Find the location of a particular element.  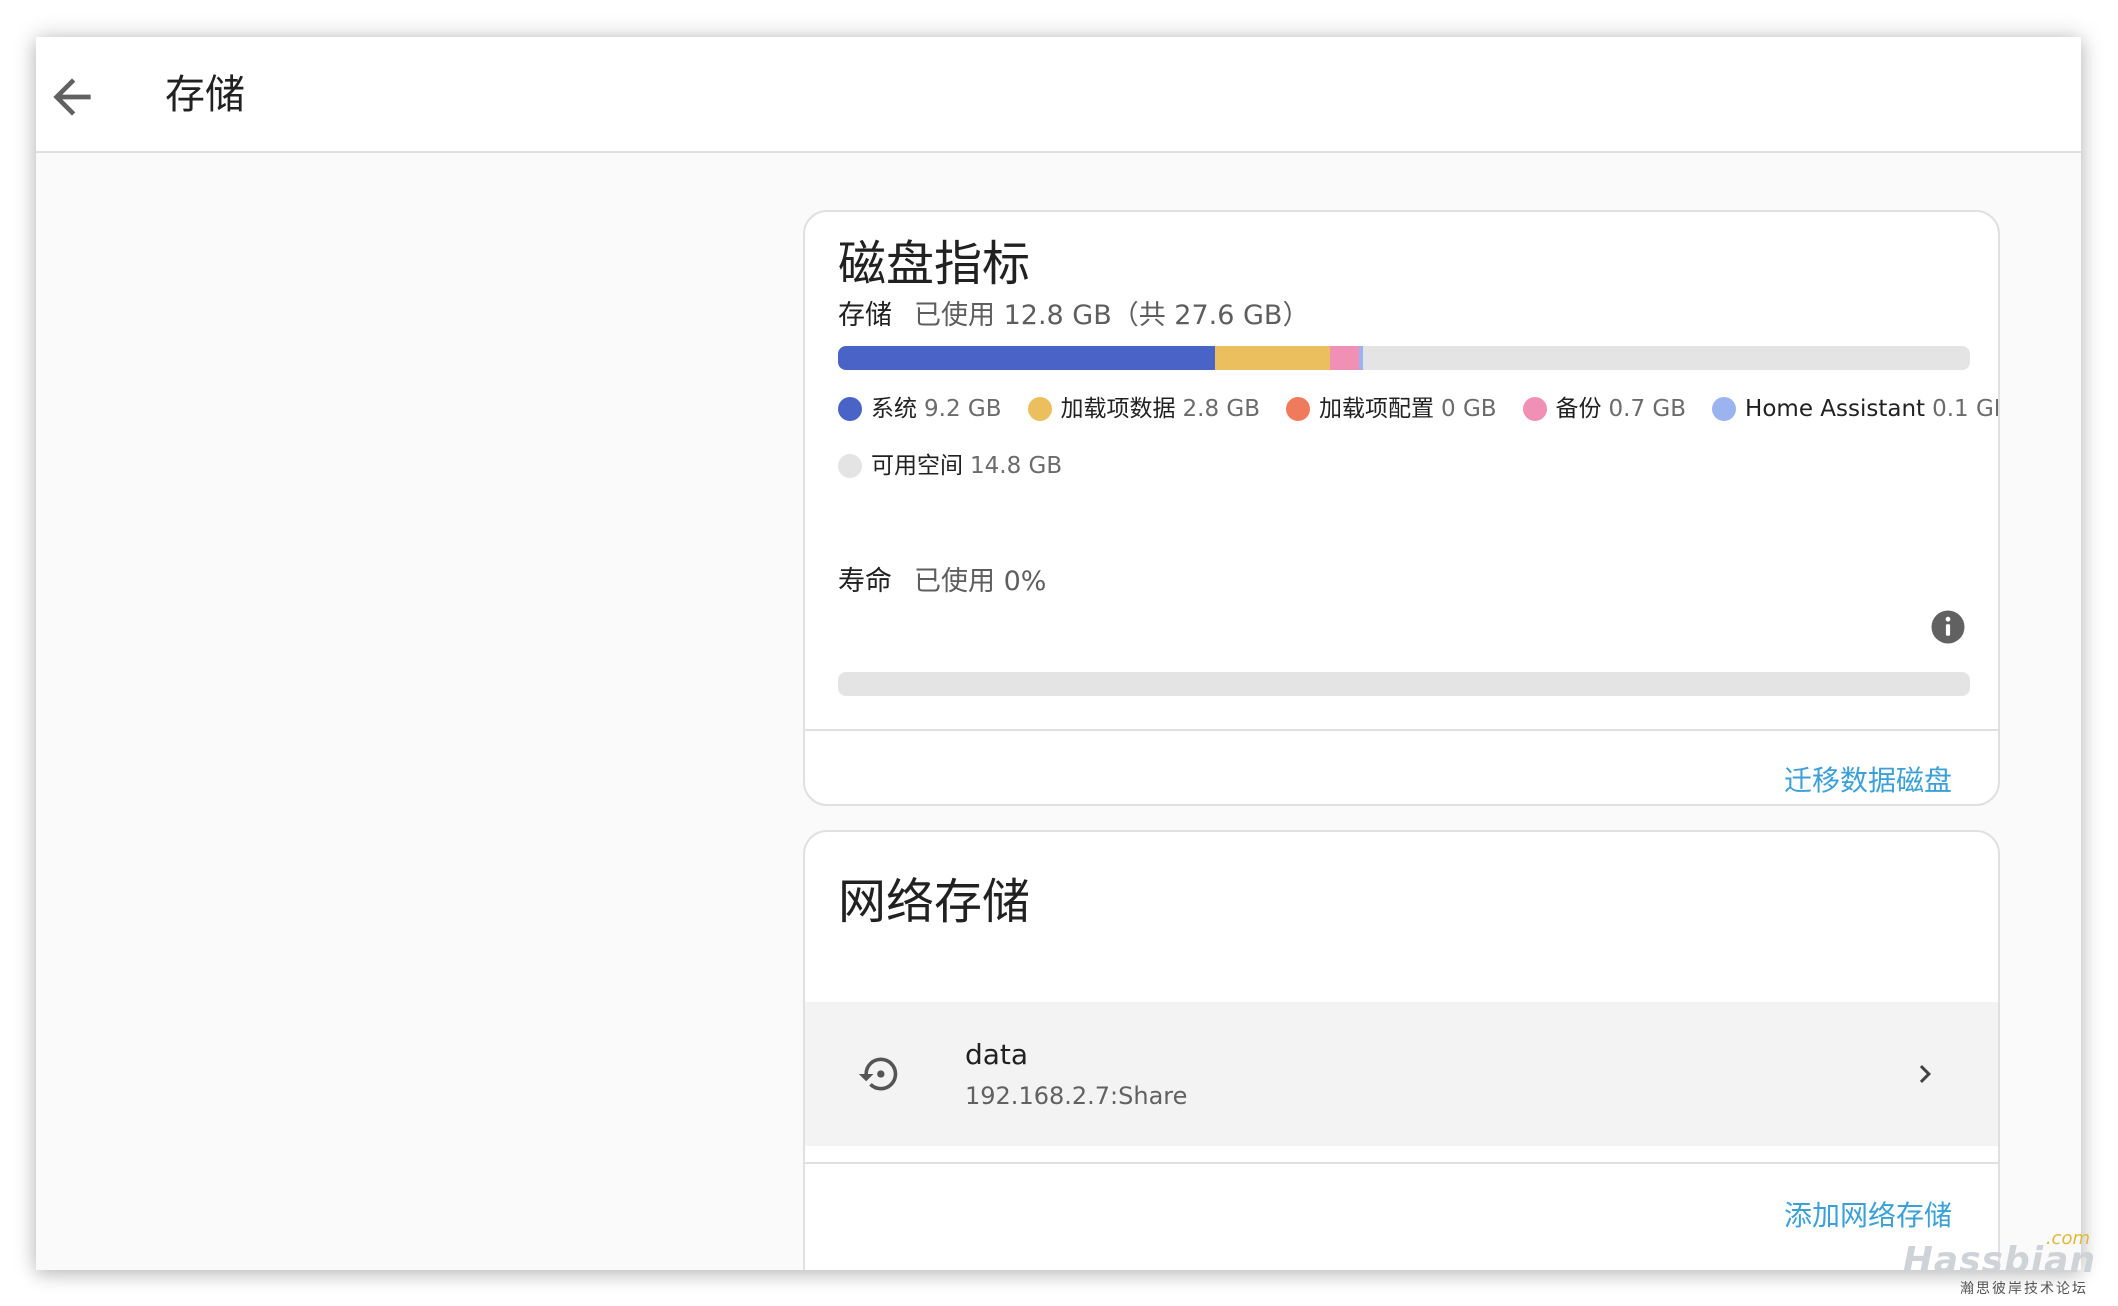

legend-item: 加载项数据 2.8 GB is located at coordinates (1144, 409).